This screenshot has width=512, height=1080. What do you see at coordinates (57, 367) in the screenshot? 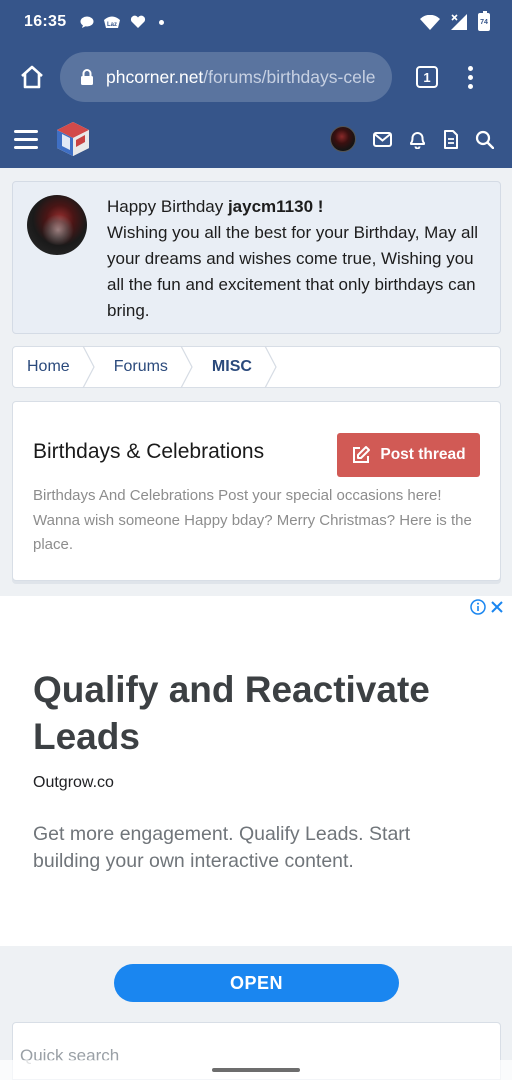
I see `breadcrumb-home: Home` at bounding box center [57, 367].